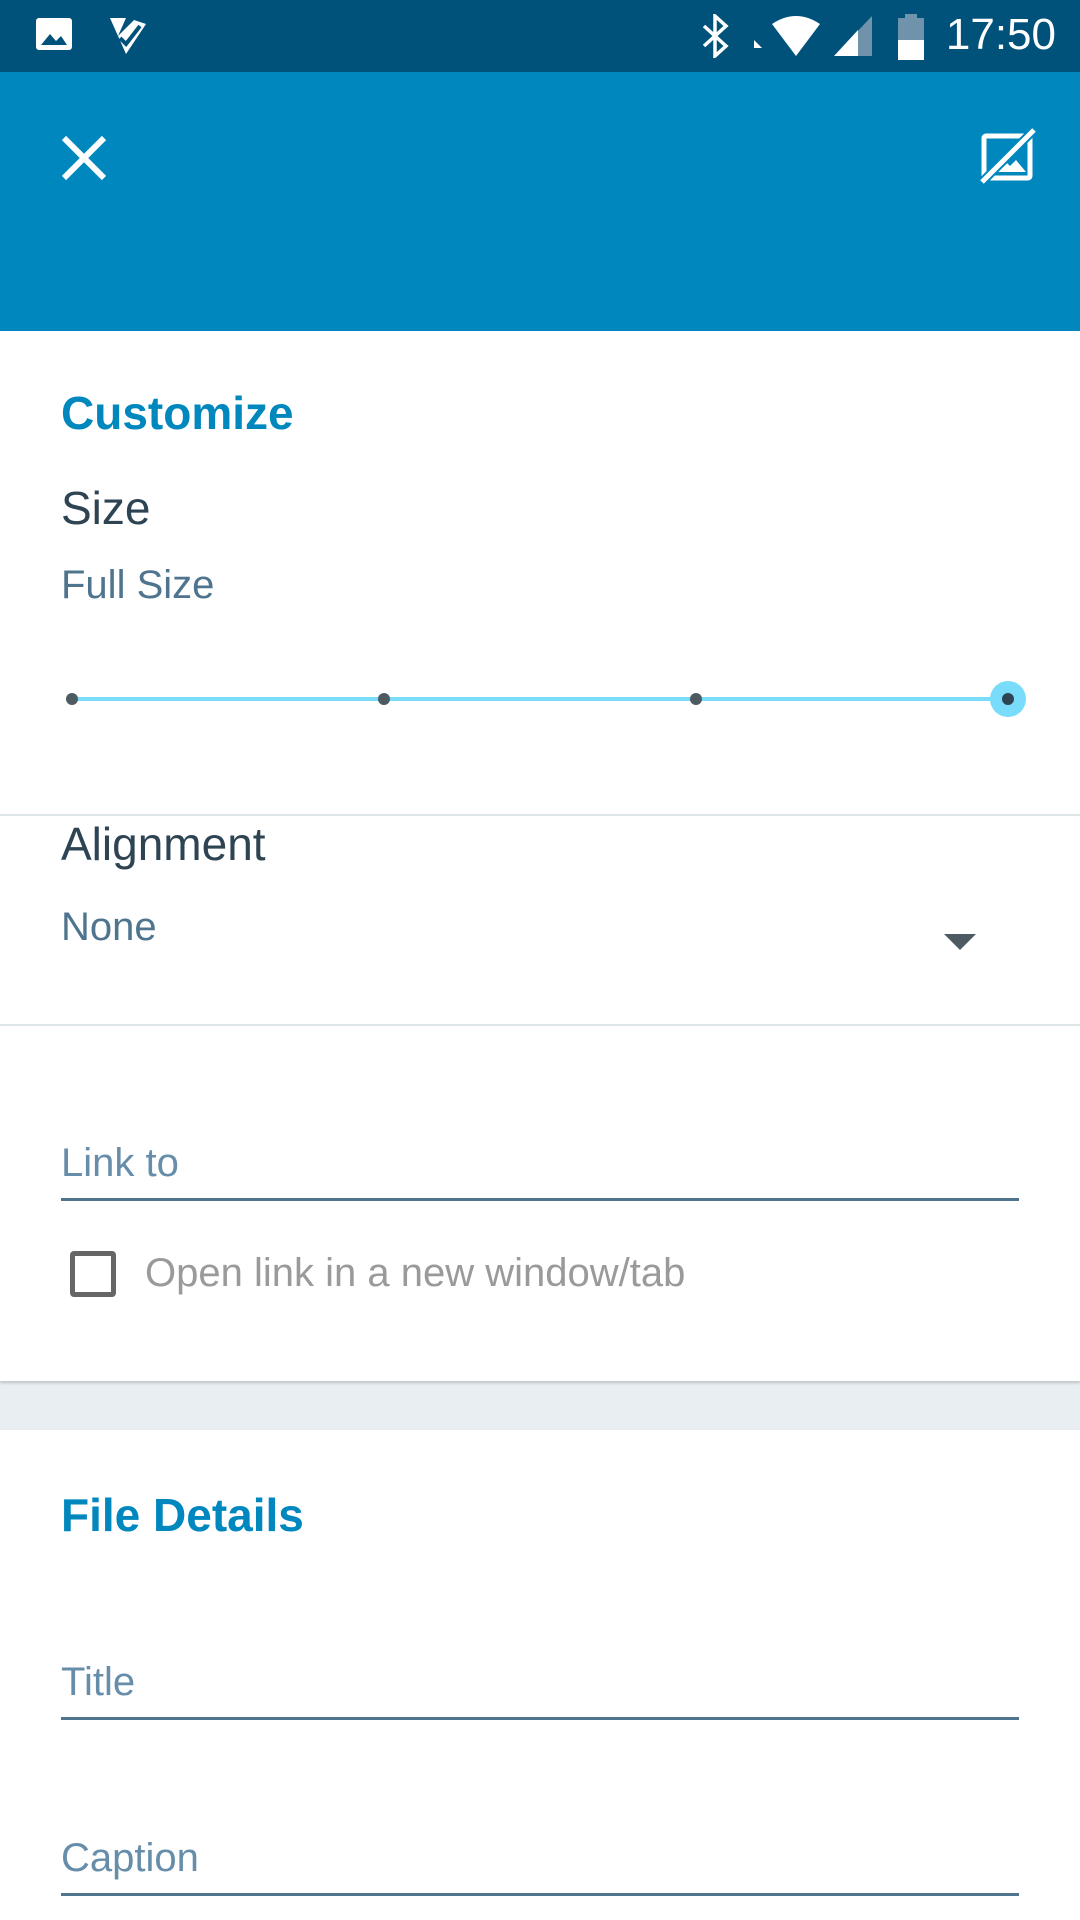  I want to click on link-to-placeholder: Link to, so click(120, 1163).